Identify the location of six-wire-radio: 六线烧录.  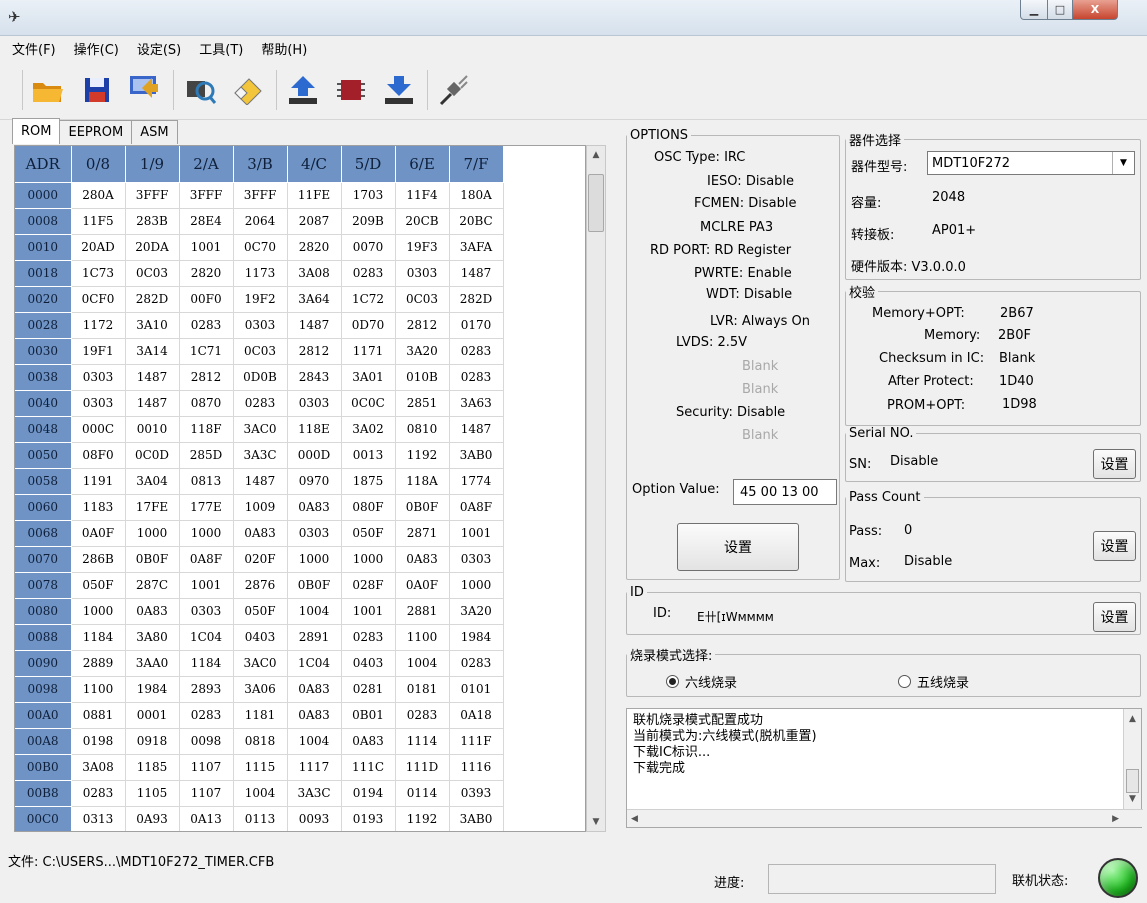
(701, 681).